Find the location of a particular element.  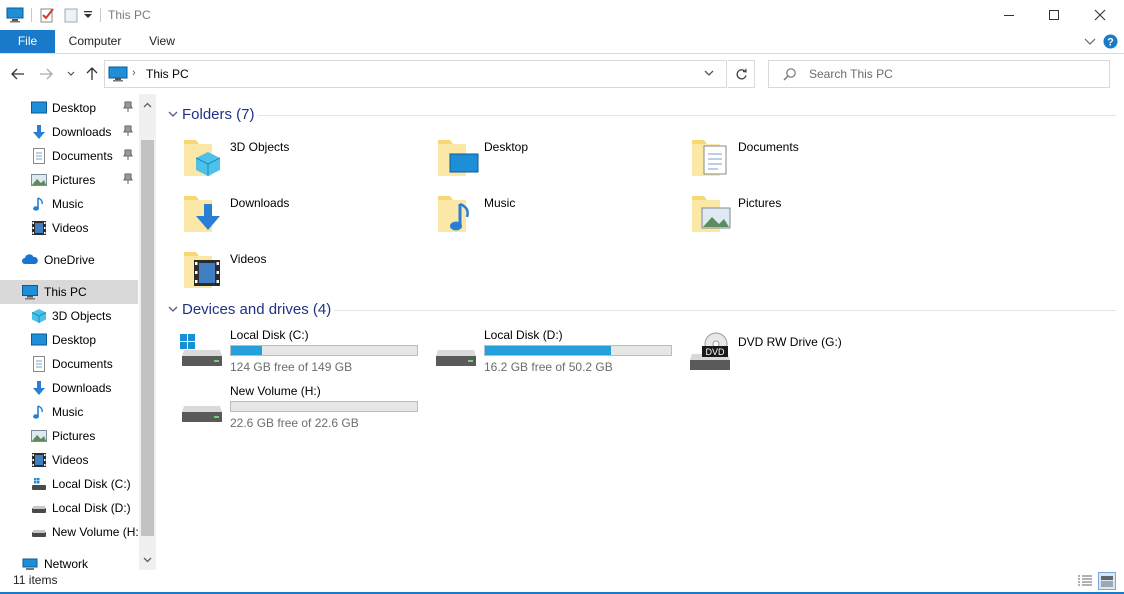

folder-music: Music is located at coordinates (556, 215).